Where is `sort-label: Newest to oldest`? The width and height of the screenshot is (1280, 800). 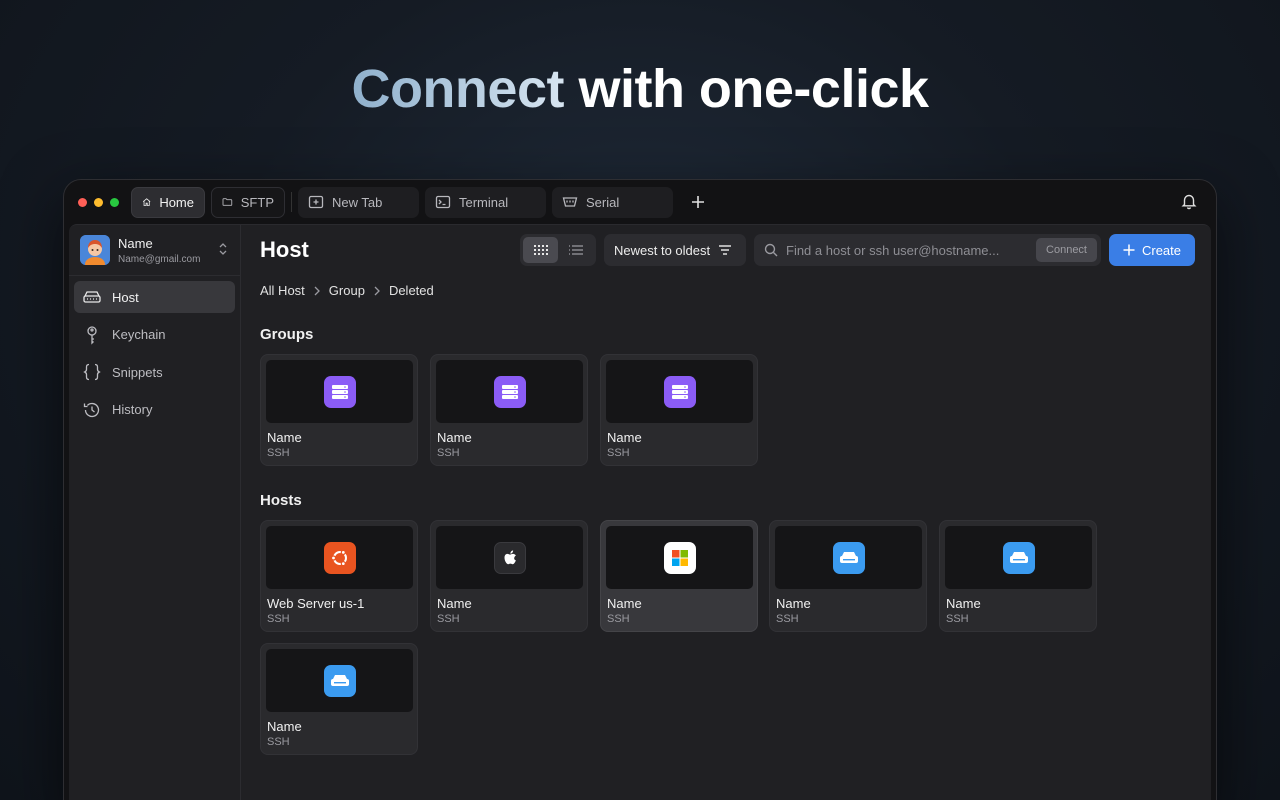 sort-label: Newest to oldest is located at coordinates (662, 250).